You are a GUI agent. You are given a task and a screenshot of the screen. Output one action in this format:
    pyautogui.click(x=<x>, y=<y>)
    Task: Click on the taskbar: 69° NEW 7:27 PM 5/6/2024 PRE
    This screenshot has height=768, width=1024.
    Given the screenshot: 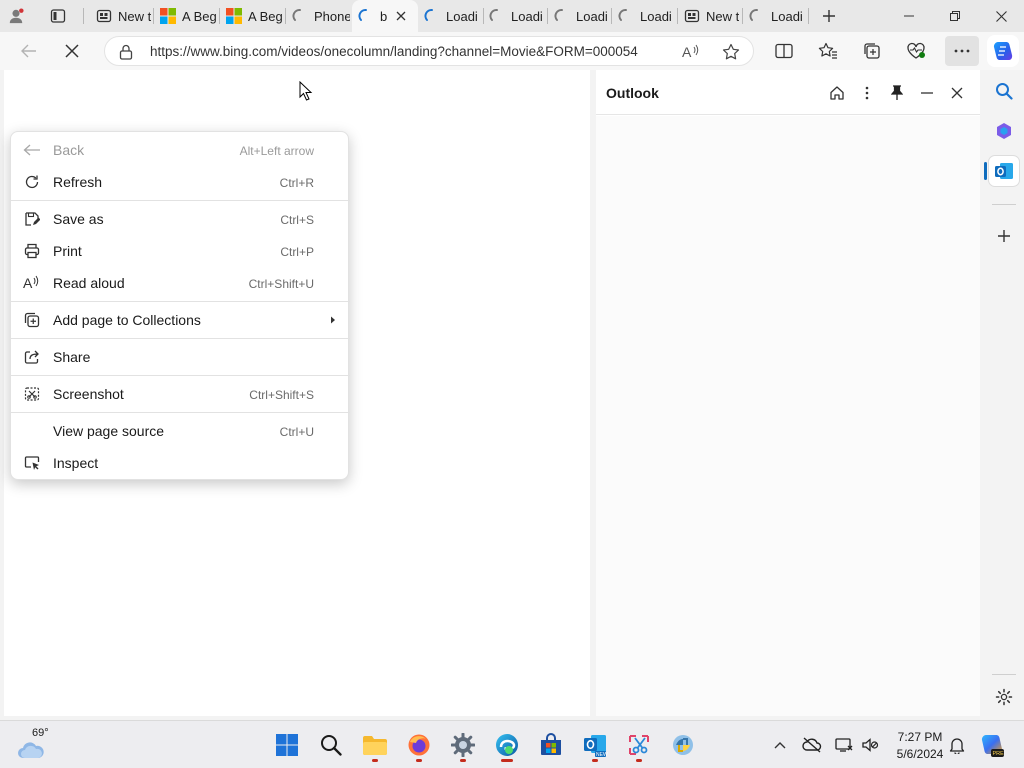 What is the action you would take?
    pyautogui.click(x=512, y=744)
    